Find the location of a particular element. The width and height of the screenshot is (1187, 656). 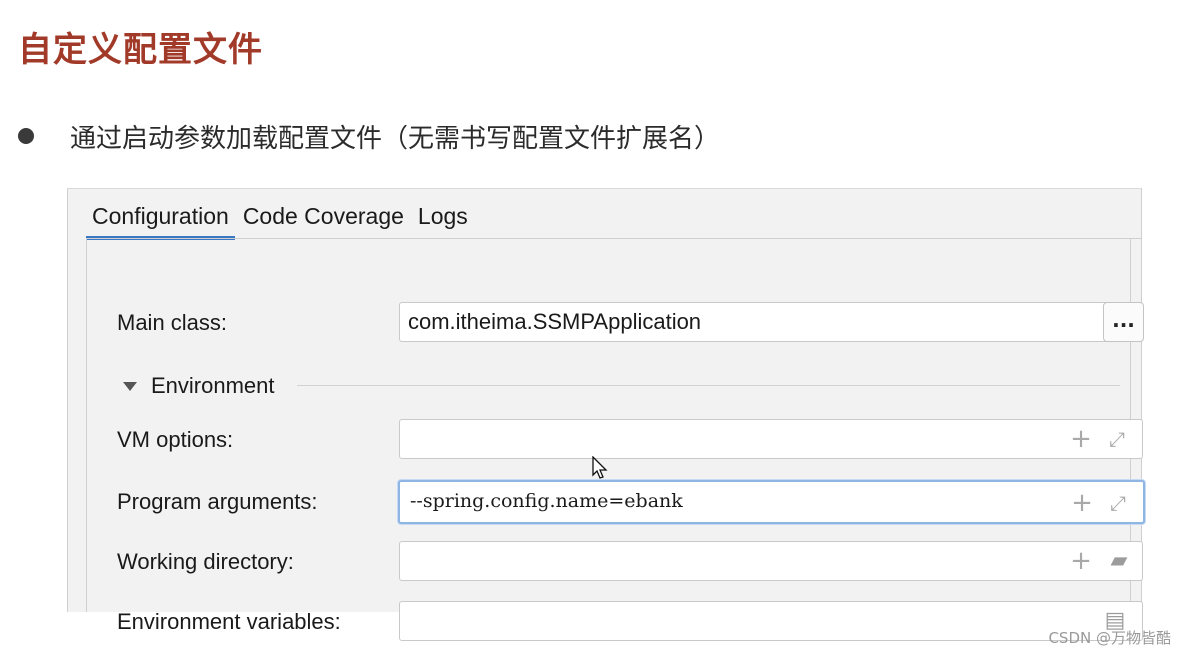

environment-section-toggle: Environment is located at coordinates (199, 386).